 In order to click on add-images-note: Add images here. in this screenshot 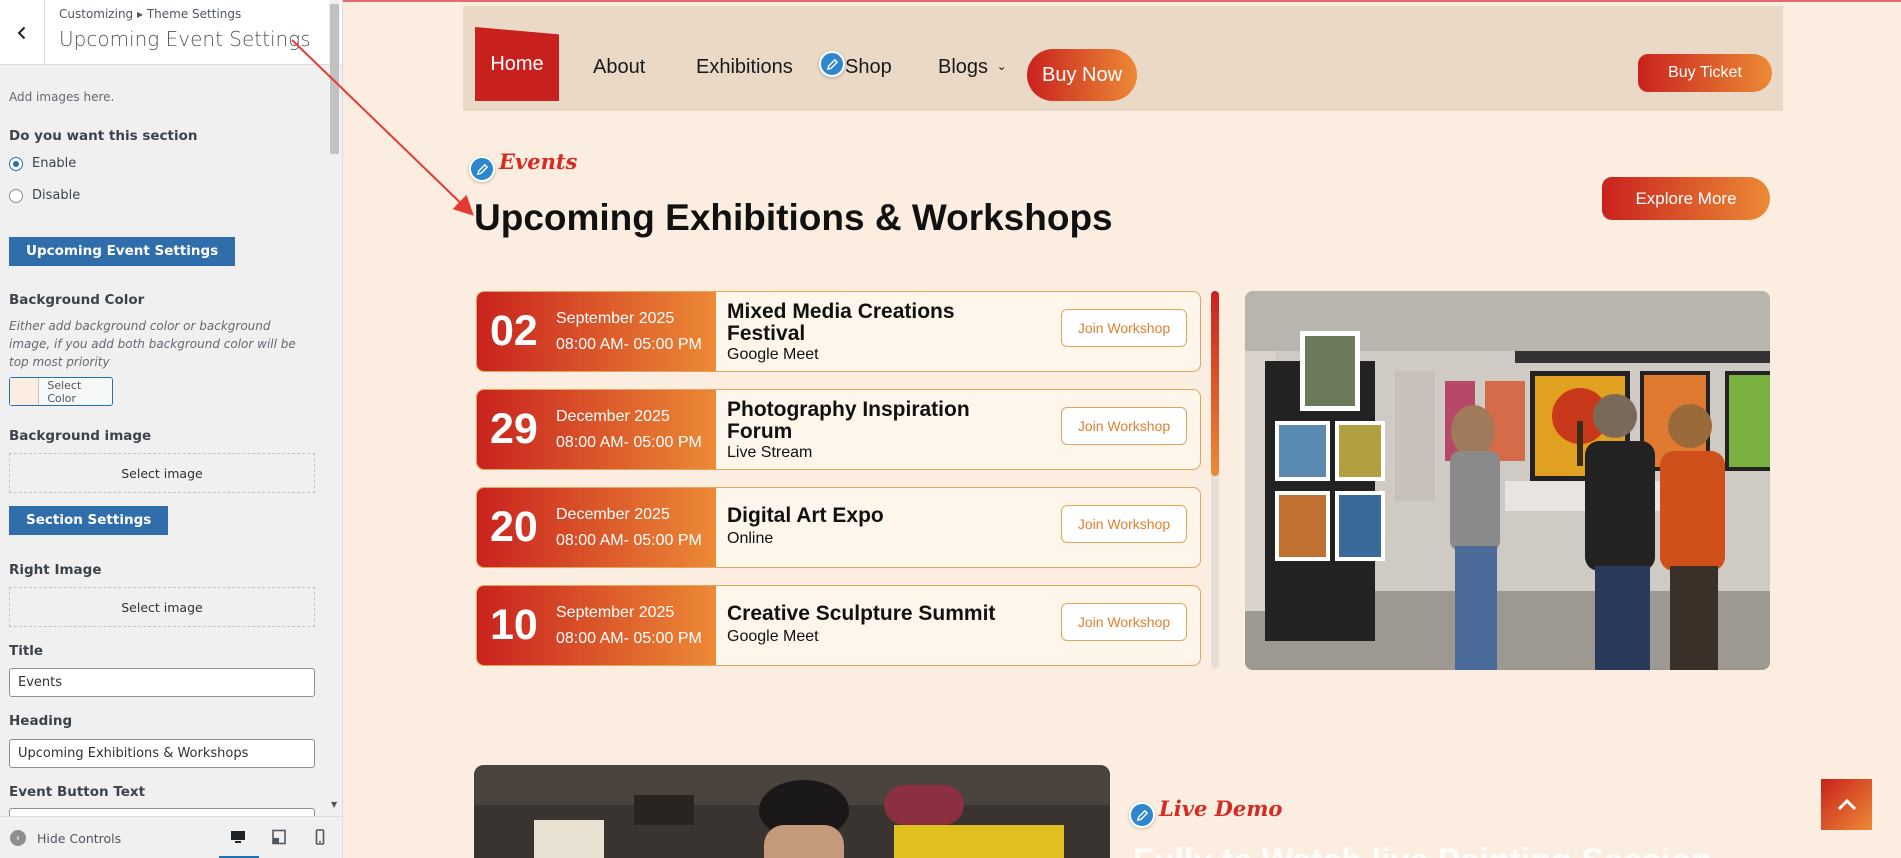, I will do `click(62, 97)`.